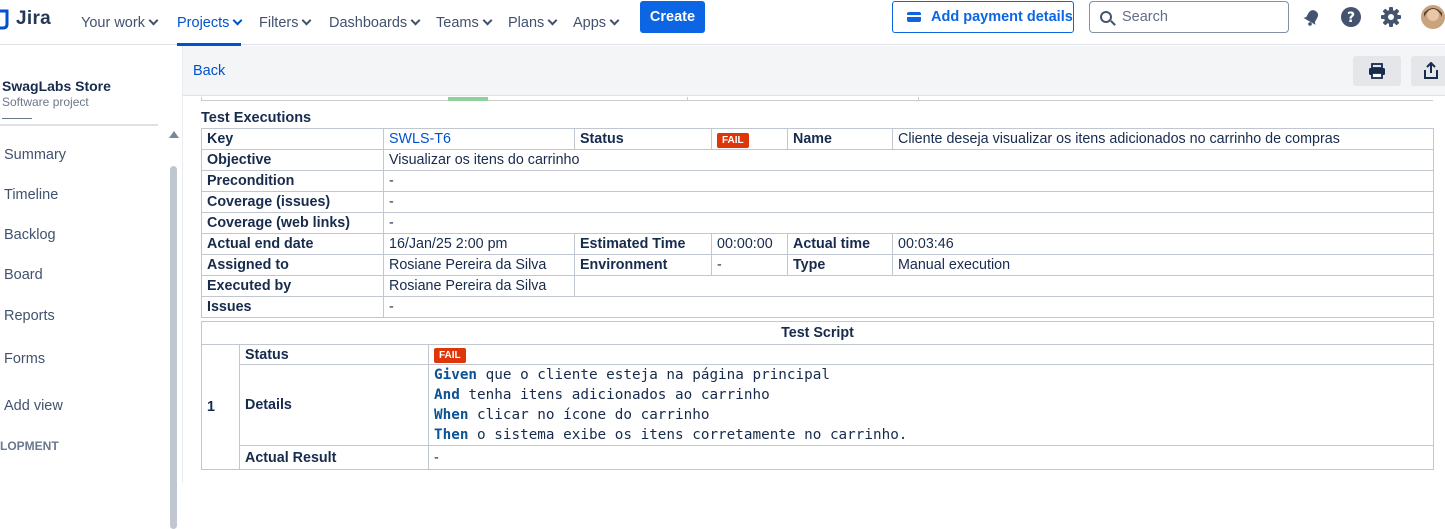 The height and width of the screenshot is (529, 1445). I want to click on test-script-title: Test Script, so click(817, 333).